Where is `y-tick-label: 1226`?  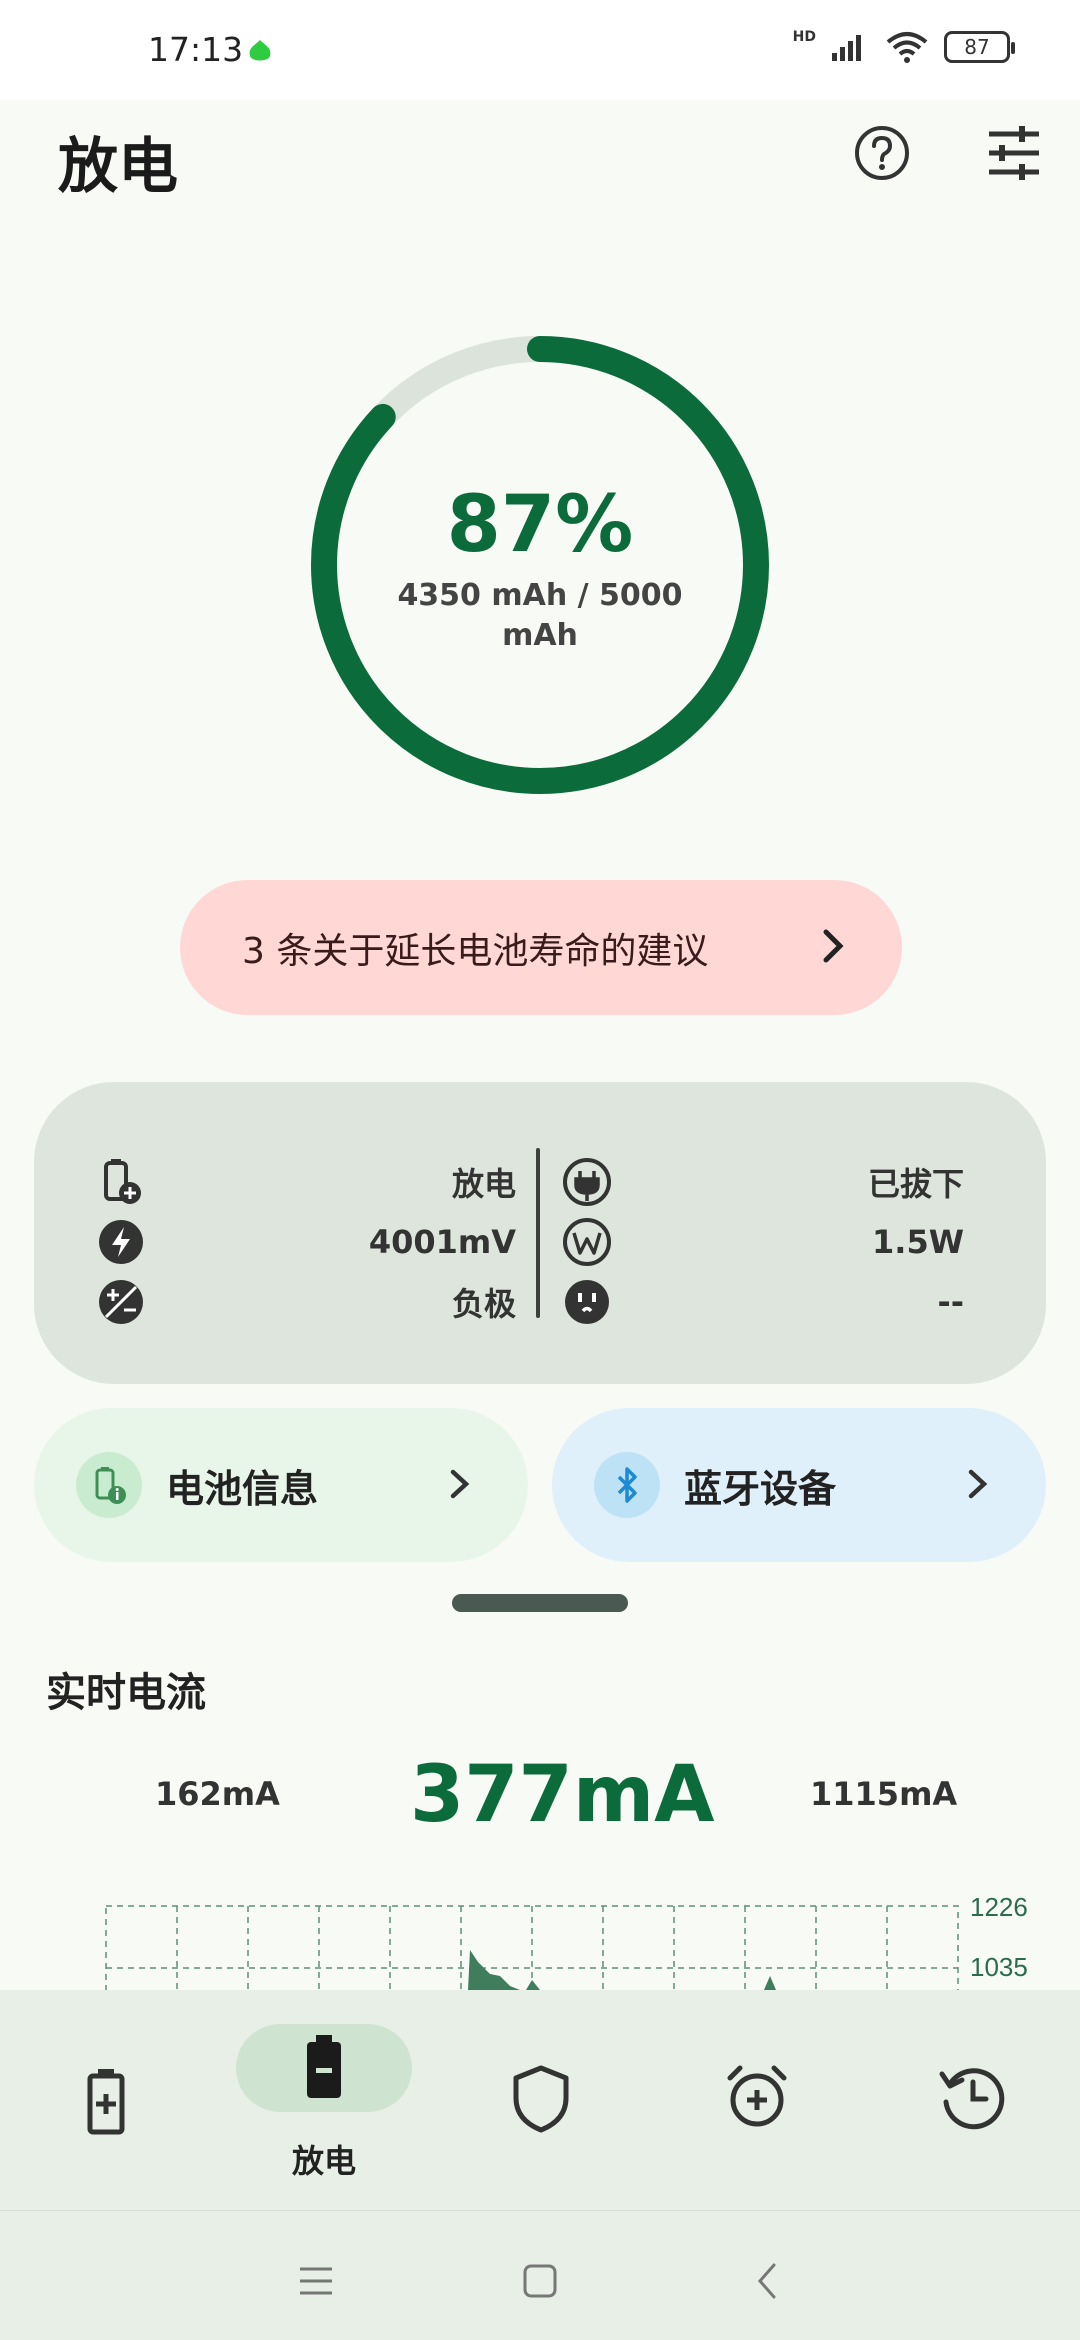 y-tick-label: 1226 is located at coordinates (999, 1907).